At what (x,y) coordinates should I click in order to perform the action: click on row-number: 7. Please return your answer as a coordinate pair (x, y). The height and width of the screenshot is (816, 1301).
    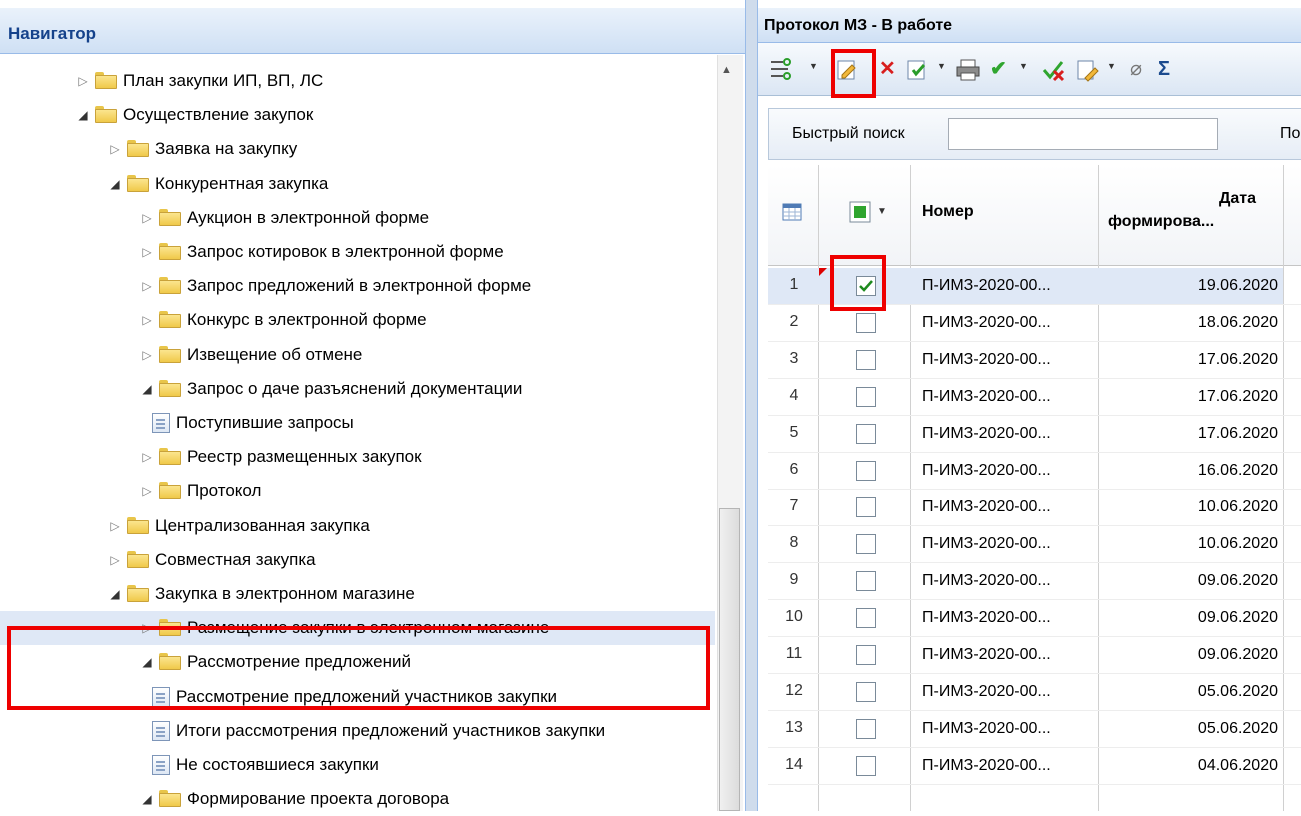
    Looking at the image, I should click on (794, 505).